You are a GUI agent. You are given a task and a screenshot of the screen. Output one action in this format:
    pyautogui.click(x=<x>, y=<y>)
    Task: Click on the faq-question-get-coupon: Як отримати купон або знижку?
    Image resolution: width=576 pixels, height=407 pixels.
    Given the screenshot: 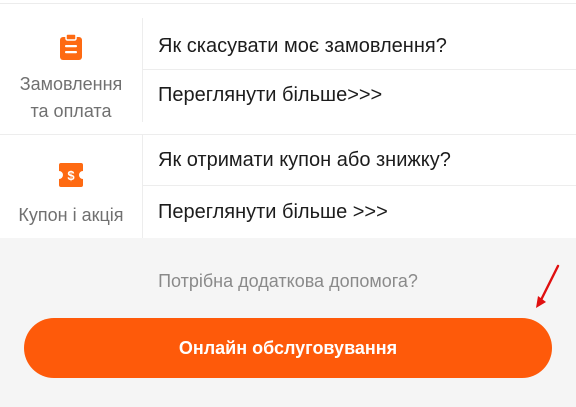 What is the action you would take?
    pyautogui.click(x=367, y=160)
    